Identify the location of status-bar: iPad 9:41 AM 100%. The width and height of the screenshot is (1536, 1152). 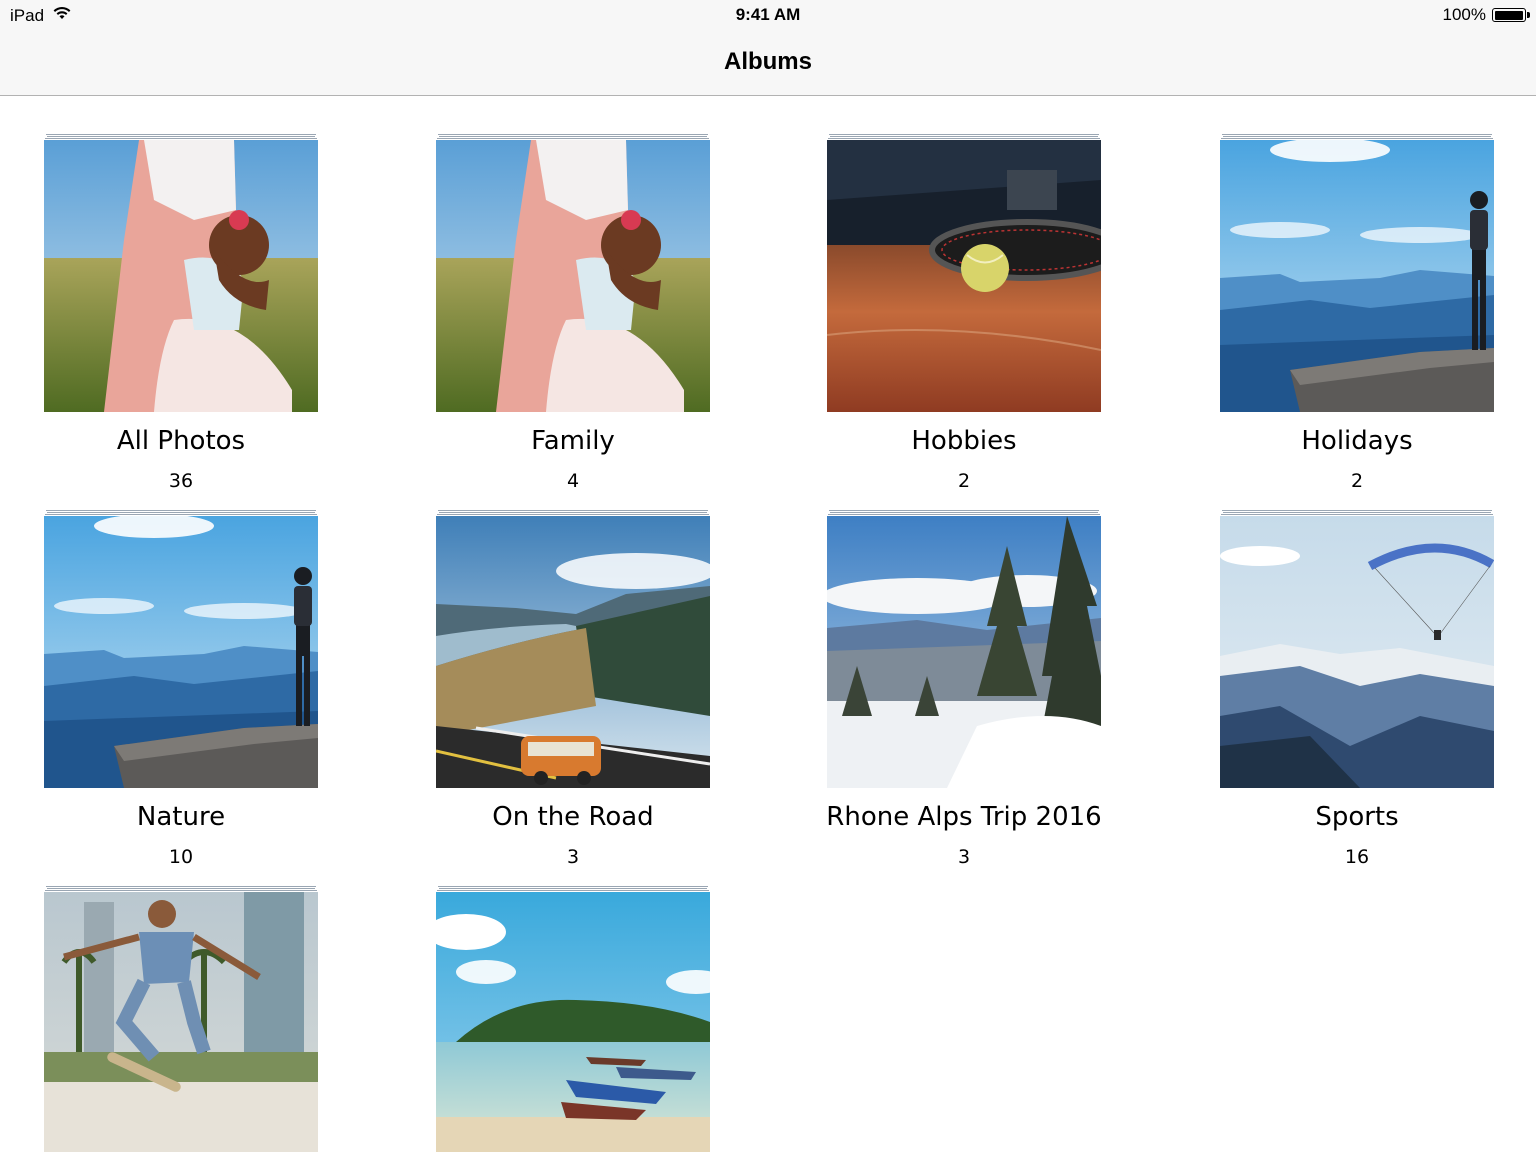
(768, 16).